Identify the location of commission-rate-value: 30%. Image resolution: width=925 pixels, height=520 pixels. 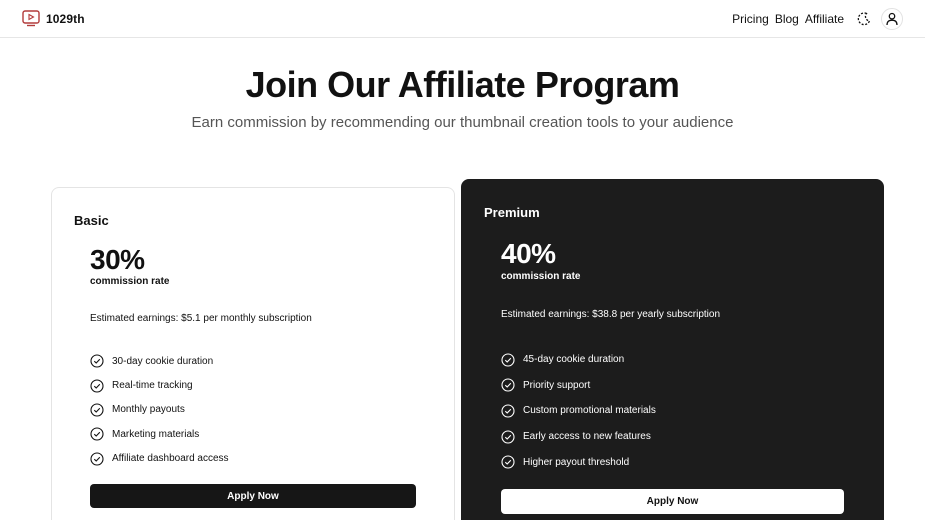
(117, 259).